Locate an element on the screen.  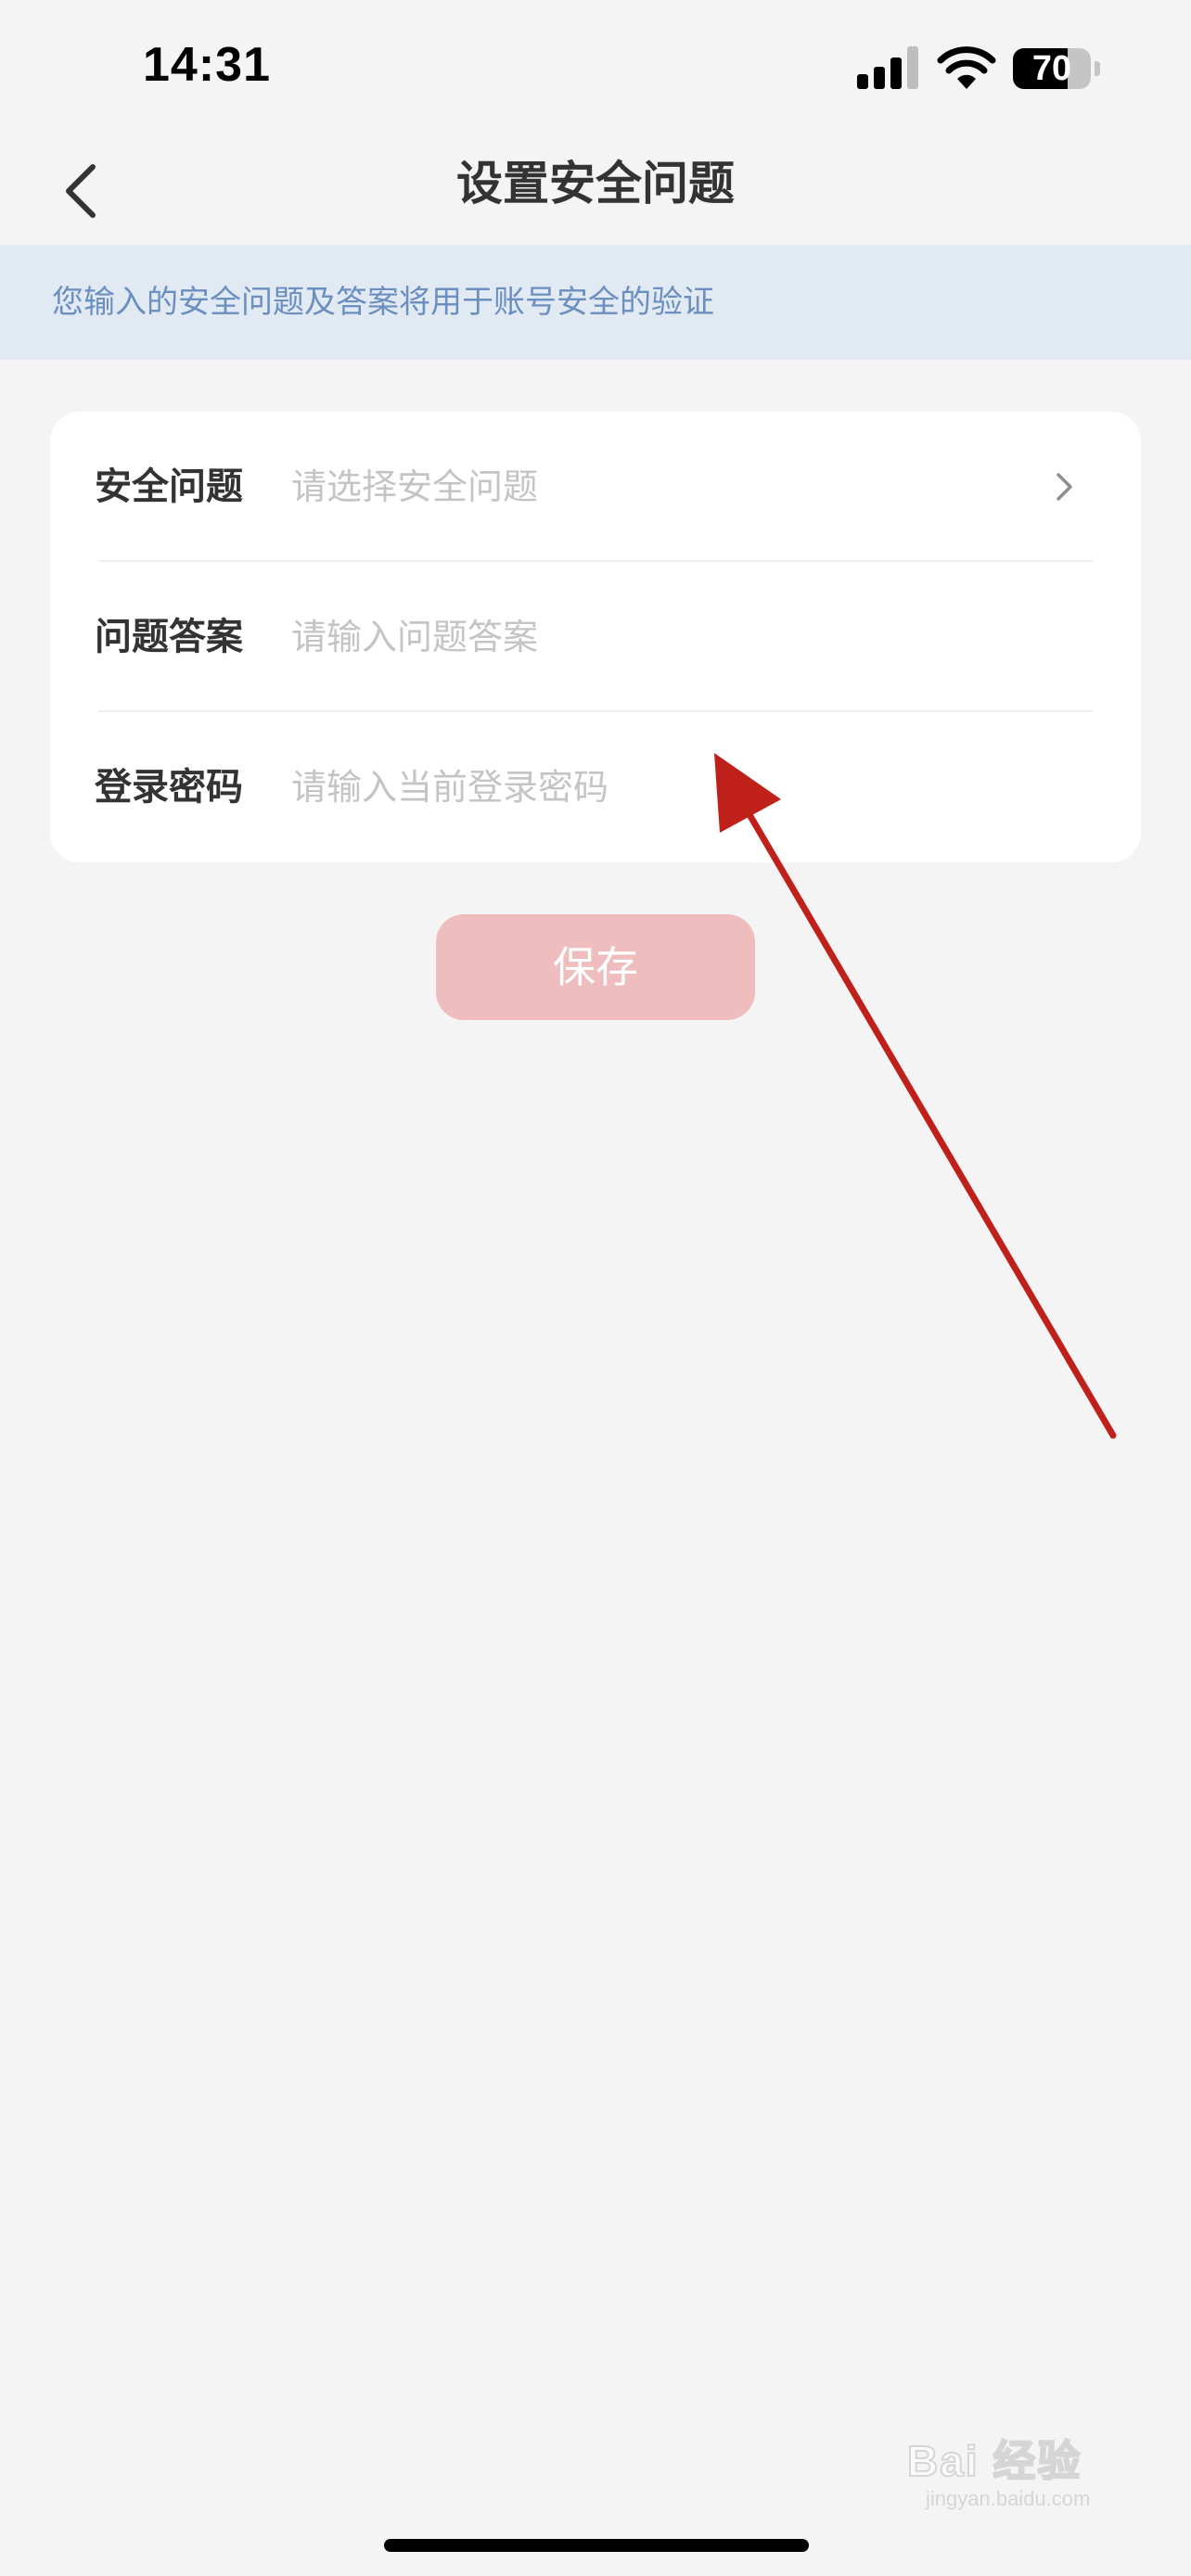
security-question-select: 安全问题 请选择安全问题 is located at coordinates (595, 487).